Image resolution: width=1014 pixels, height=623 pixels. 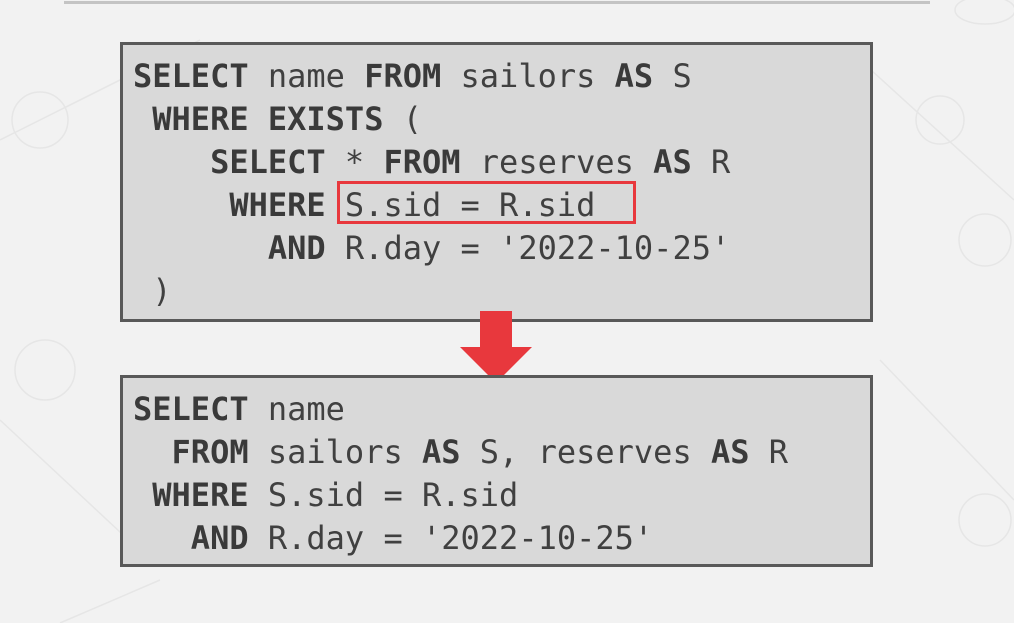 What do you see at coordinates (585, 452) in the screenshot?
I see `sql-text: S, reserves` at bounding box center [585, 452].